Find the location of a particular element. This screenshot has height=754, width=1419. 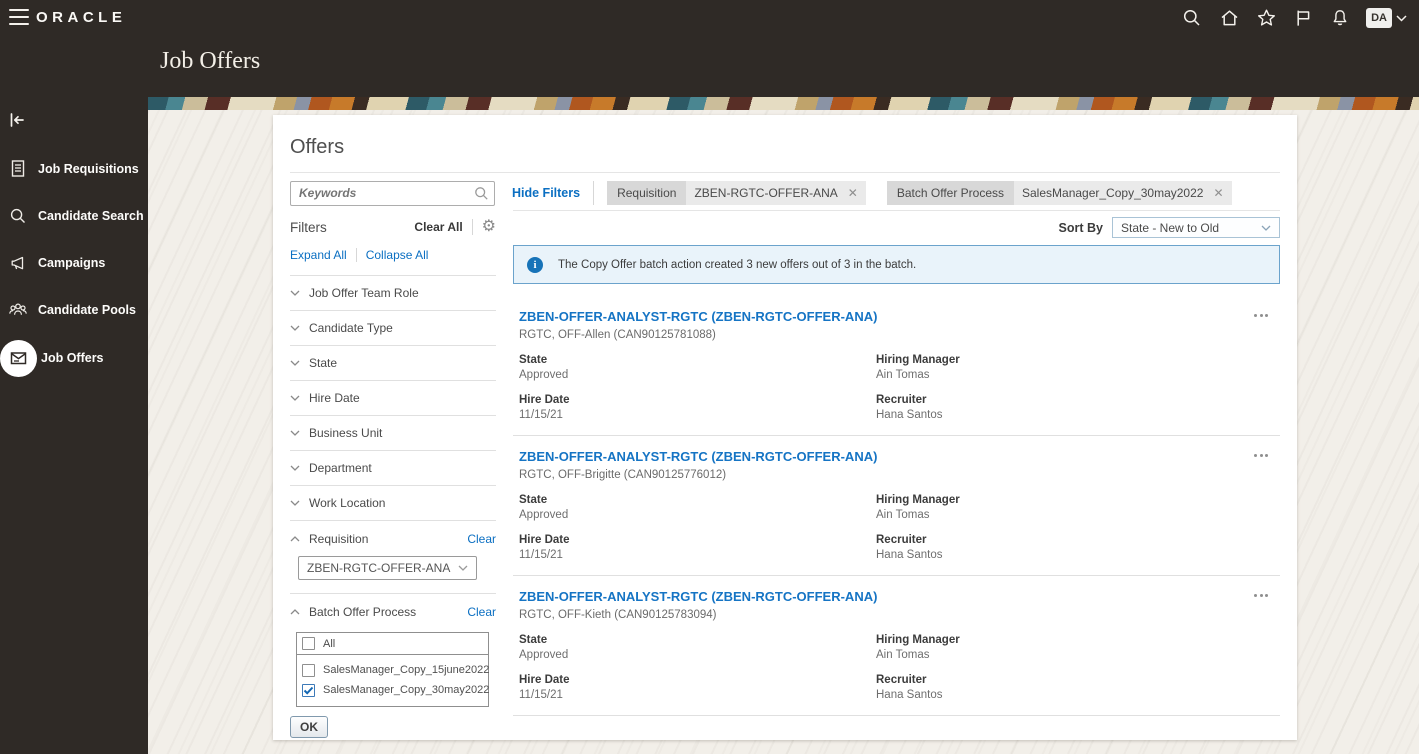

option-all: All is located at coordinates (392, 644).